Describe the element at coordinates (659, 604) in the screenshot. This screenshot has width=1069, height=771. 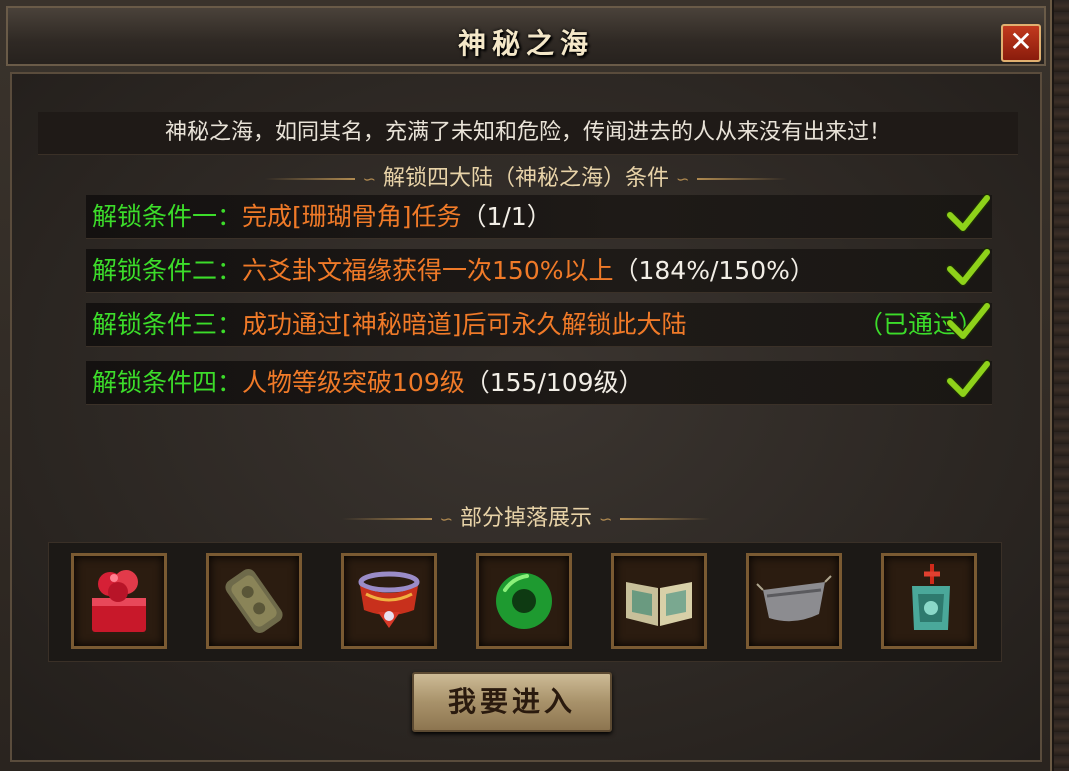
I see `open-book-icon` at that location.